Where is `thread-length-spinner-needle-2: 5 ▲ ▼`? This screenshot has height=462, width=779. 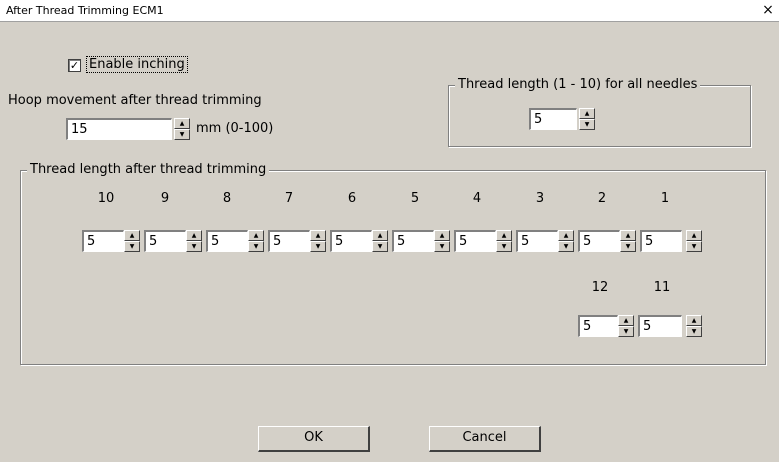 thread-length-spinner-needle-2: 5 ▲ ▼ is located at coordinates (608, 241).